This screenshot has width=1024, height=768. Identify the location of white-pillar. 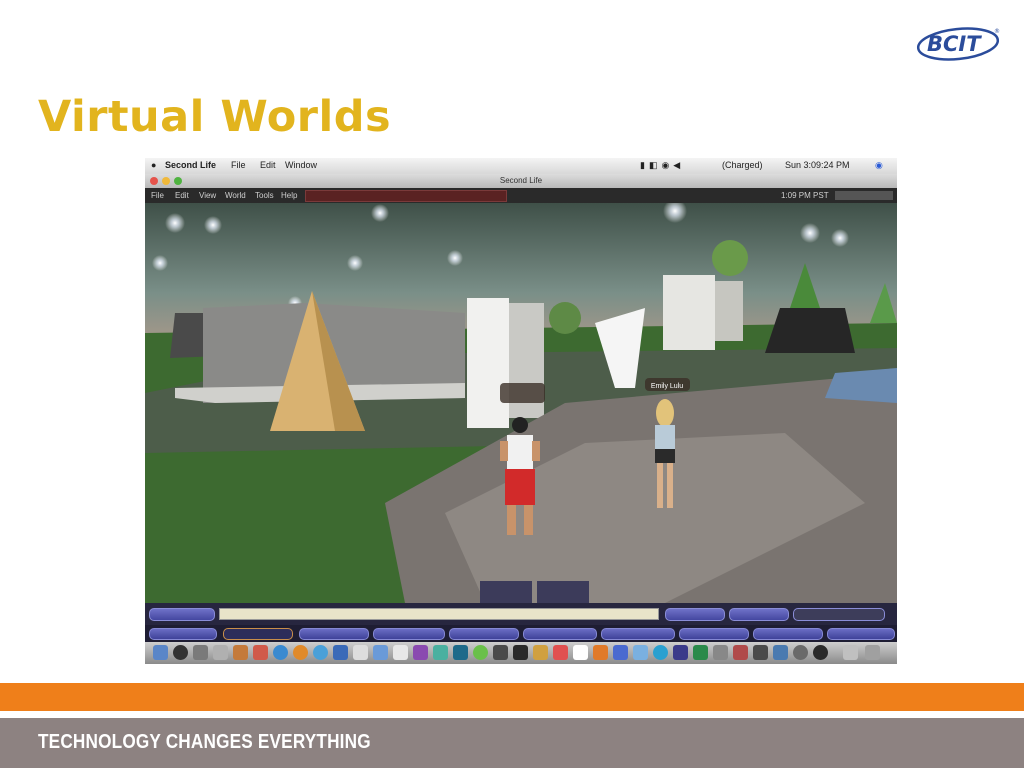
(488, 363).